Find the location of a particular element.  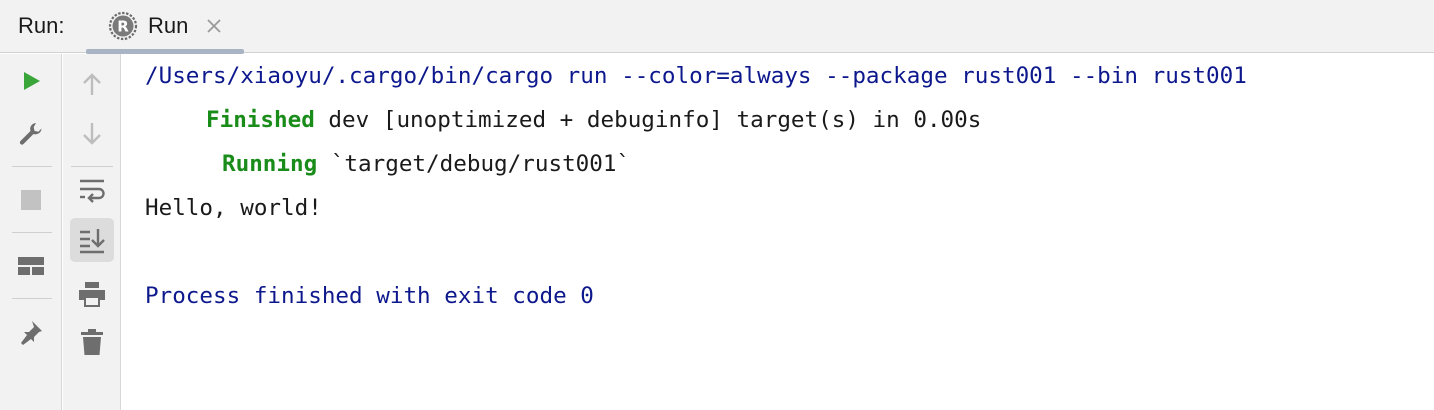

wrench-icon is located at coordinates (30, 134).